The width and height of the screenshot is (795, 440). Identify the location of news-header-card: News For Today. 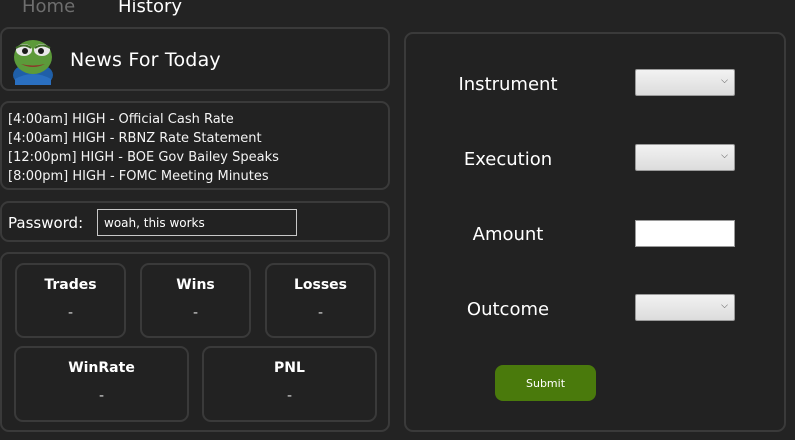
(195, 59).